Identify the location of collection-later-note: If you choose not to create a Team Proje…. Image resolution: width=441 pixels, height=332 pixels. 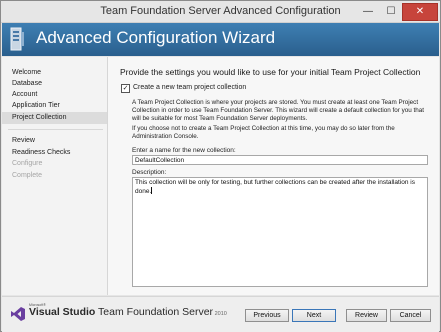
(263, 132).